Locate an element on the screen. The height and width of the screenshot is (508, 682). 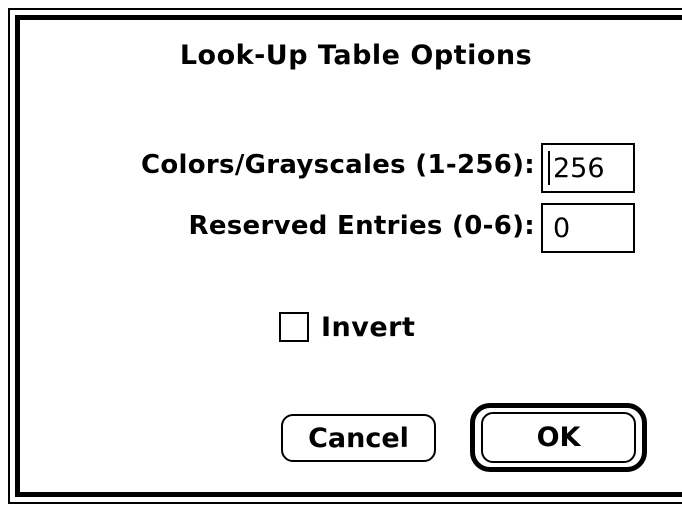
colors-grayscales-label: Colors/Grayscales (1-256): is located at coordinates (338, 165).